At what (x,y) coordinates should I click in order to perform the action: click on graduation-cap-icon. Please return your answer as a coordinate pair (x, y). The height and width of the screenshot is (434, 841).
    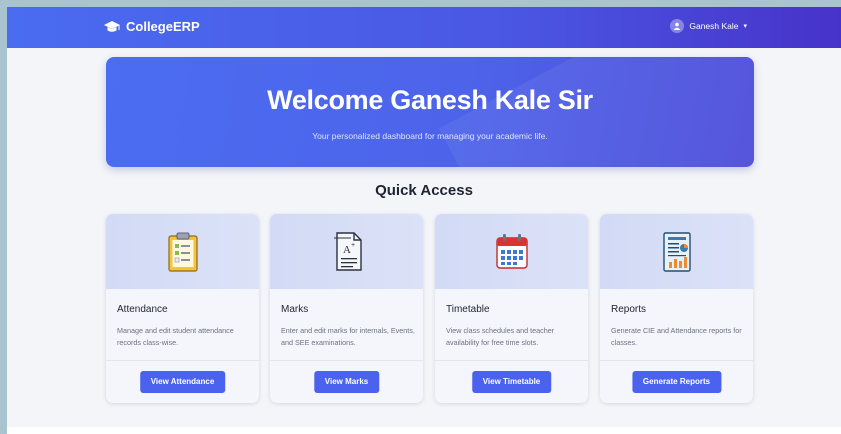
    Looking at the image, I should click on (112, 26).